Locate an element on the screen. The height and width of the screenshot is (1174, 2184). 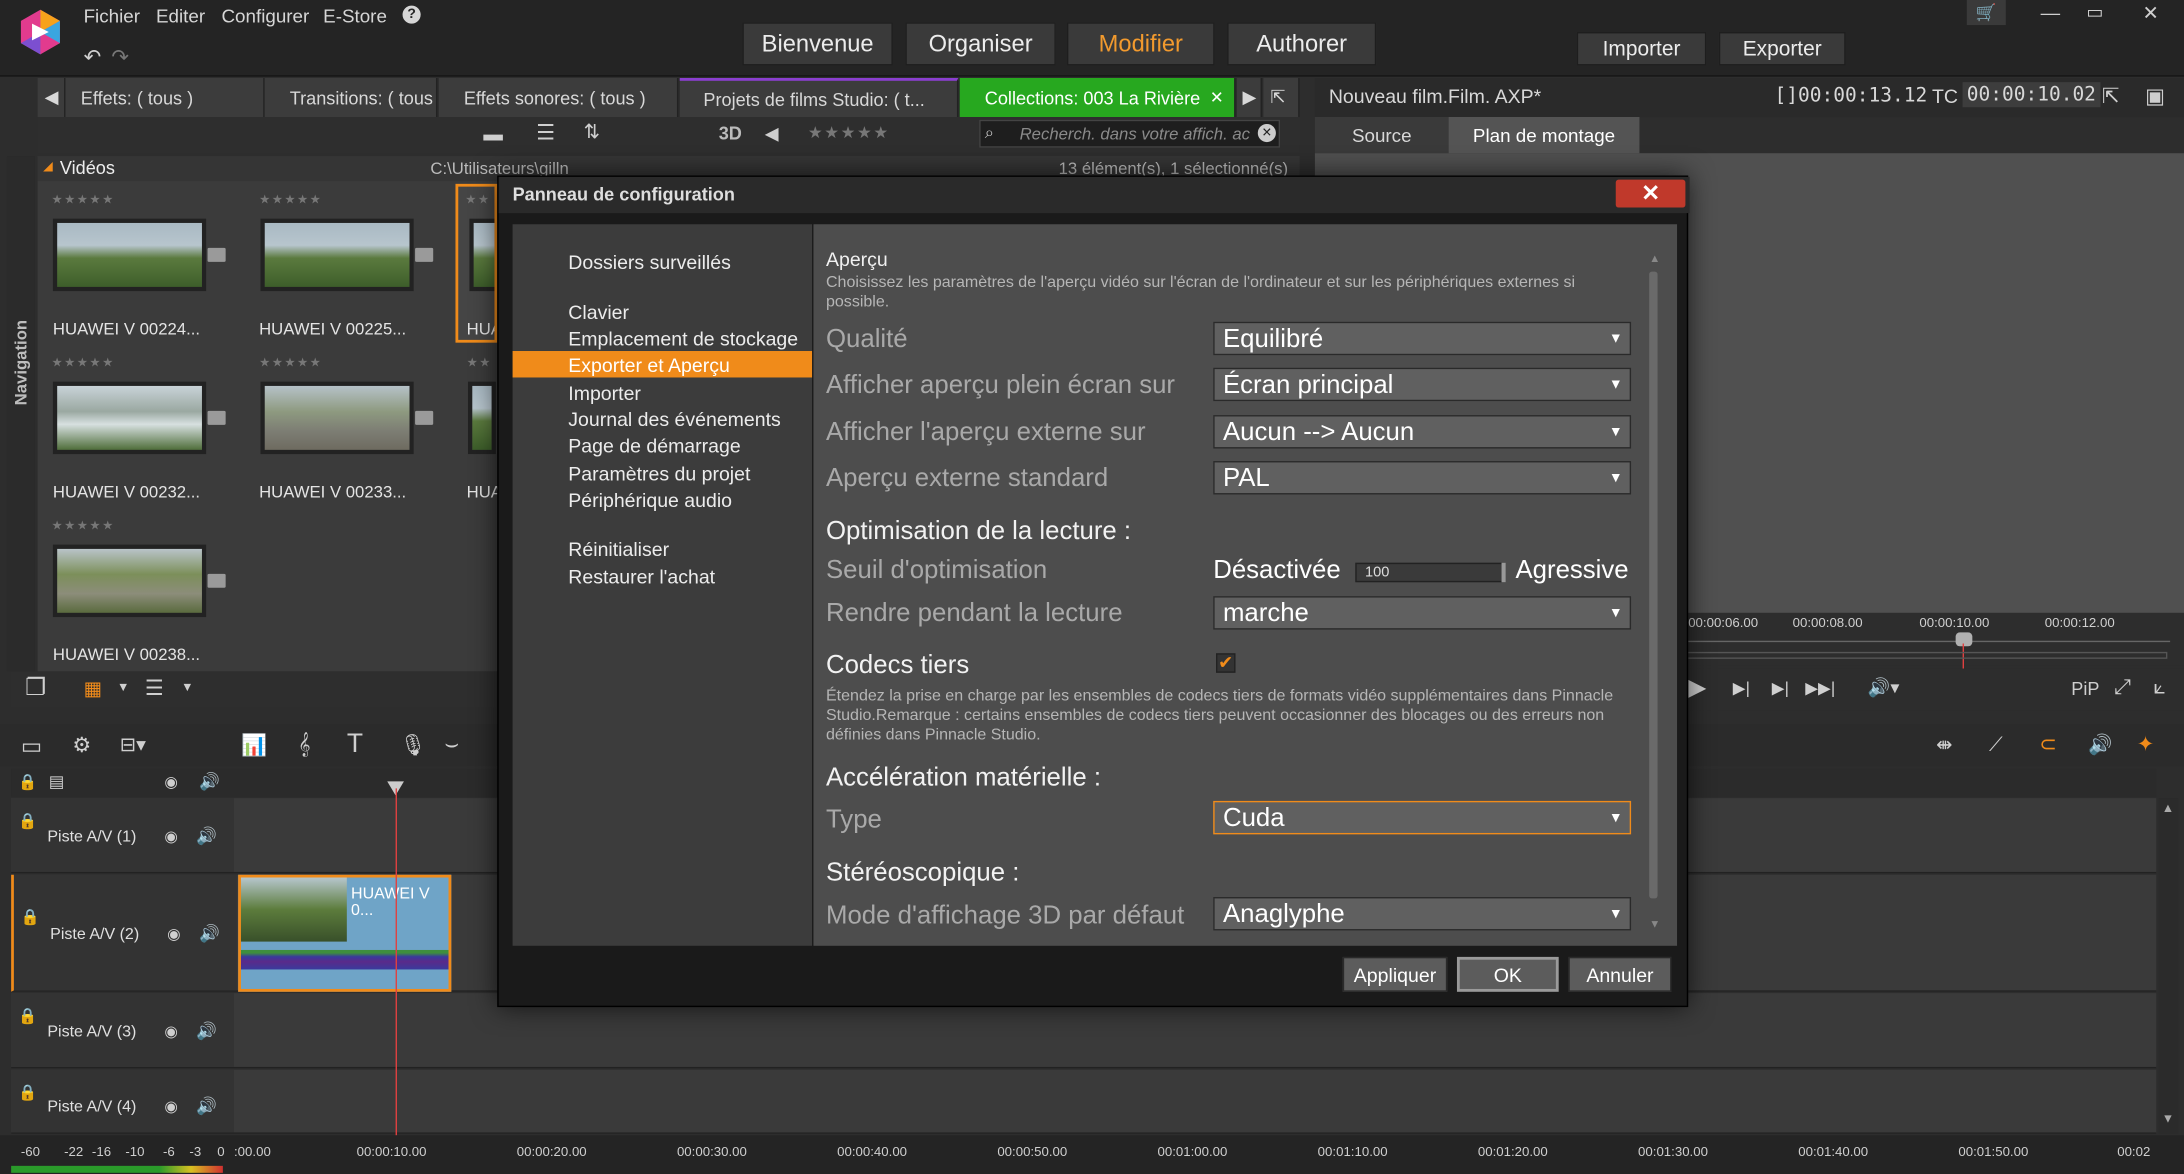
collapse-icon: ◢ is located at coordinates (48, 166).